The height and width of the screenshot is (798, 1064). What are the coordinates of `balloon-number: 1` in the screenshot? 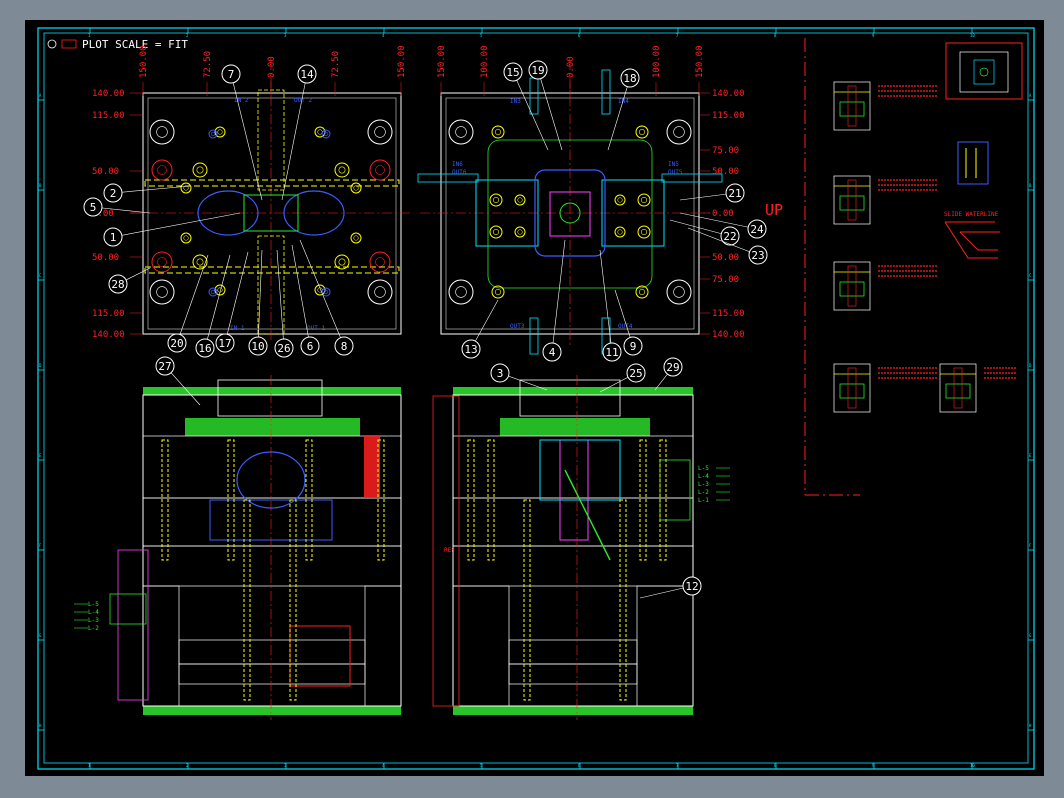 It's located at (113, 237).